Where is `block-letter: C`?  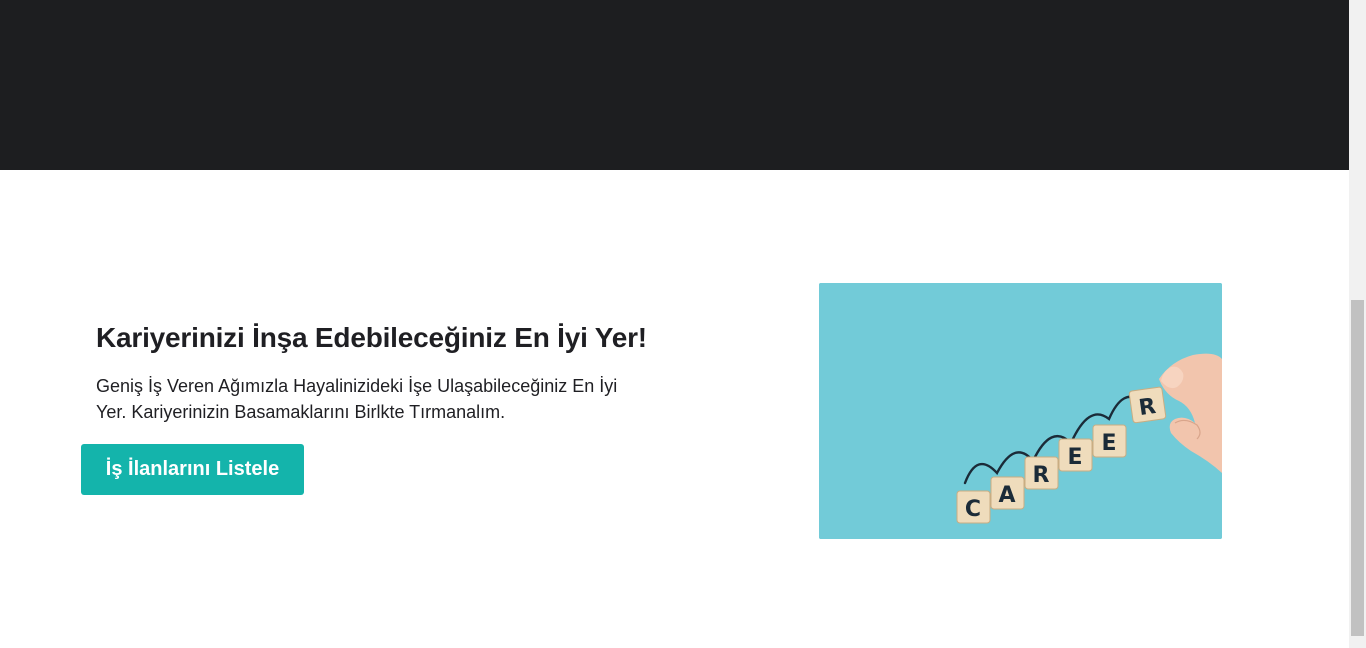
block-letter: C is located at coordinates (973, 509).